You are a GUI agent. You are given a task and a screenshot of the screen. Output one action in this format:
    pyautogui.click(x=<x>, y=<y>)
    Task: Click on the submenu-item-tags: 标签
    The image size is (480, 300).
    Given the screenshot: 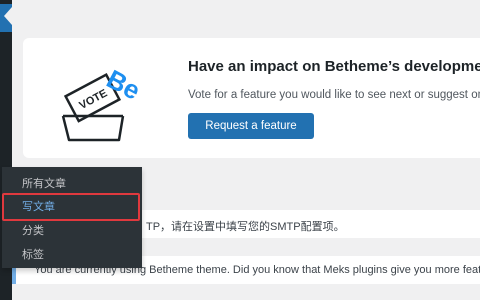 What is the action you would take?
    pyautogui.click(x=72, y=255)
    